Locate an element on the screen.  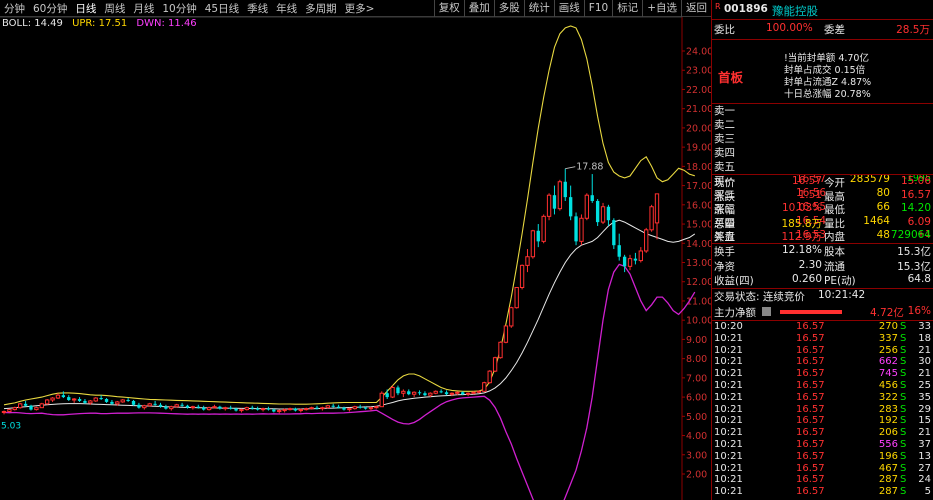
tick-count: 25 is located at coordinates (924, 385).